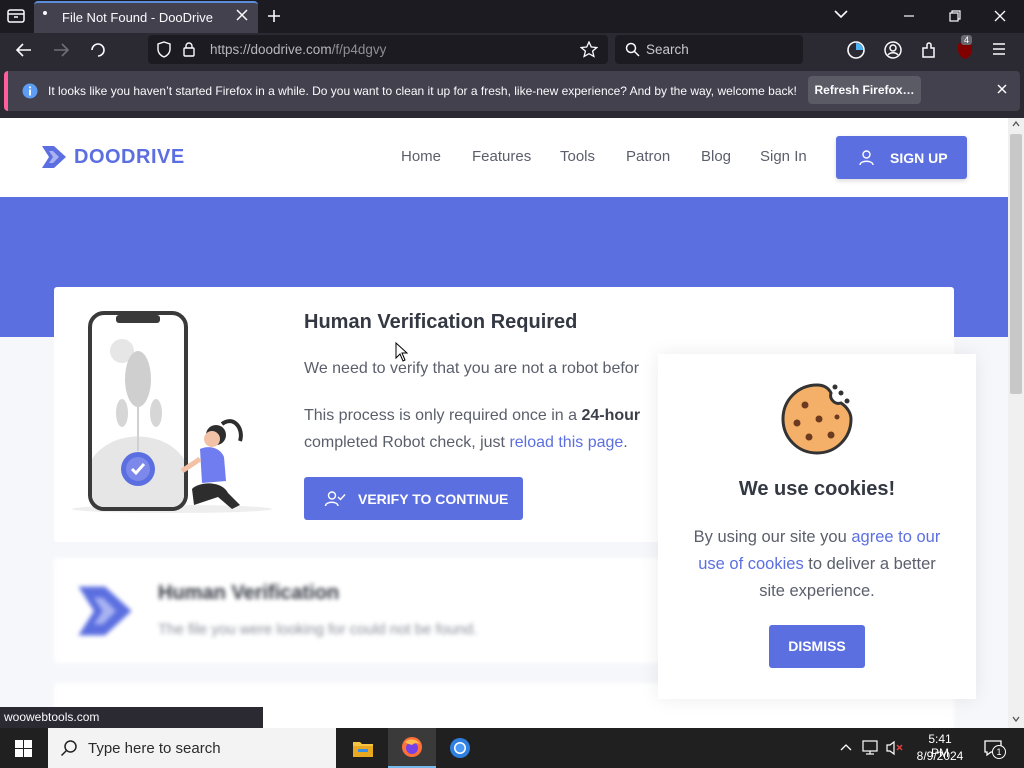  What do you see at coordinates (16, 16) in the screenshot?
I see `list-all-tabs-icon` at bounding box center [16, 16].